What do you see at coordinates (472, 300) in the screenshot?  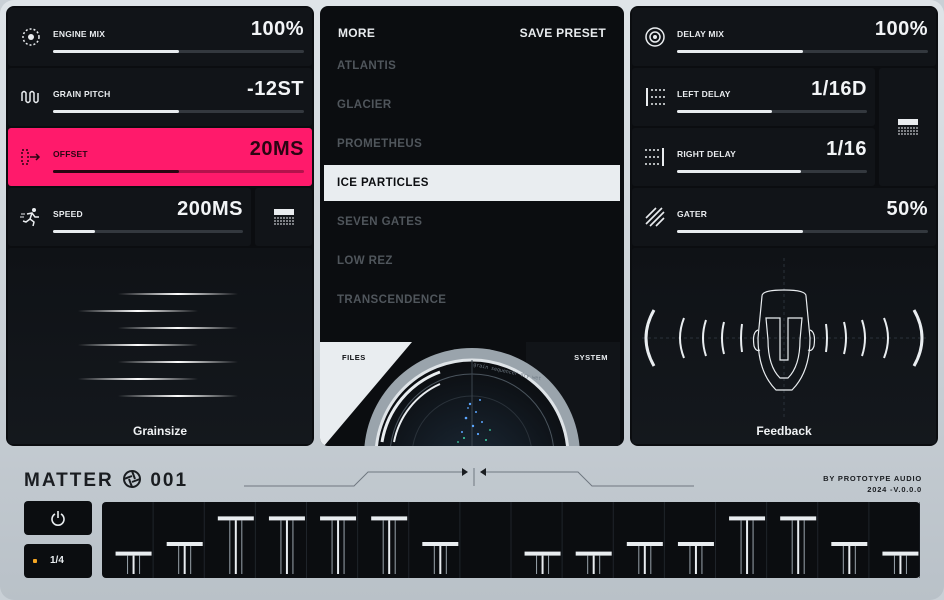 I see `preset-item: TRANSCENDENCE` at bounding box center [472, 300].